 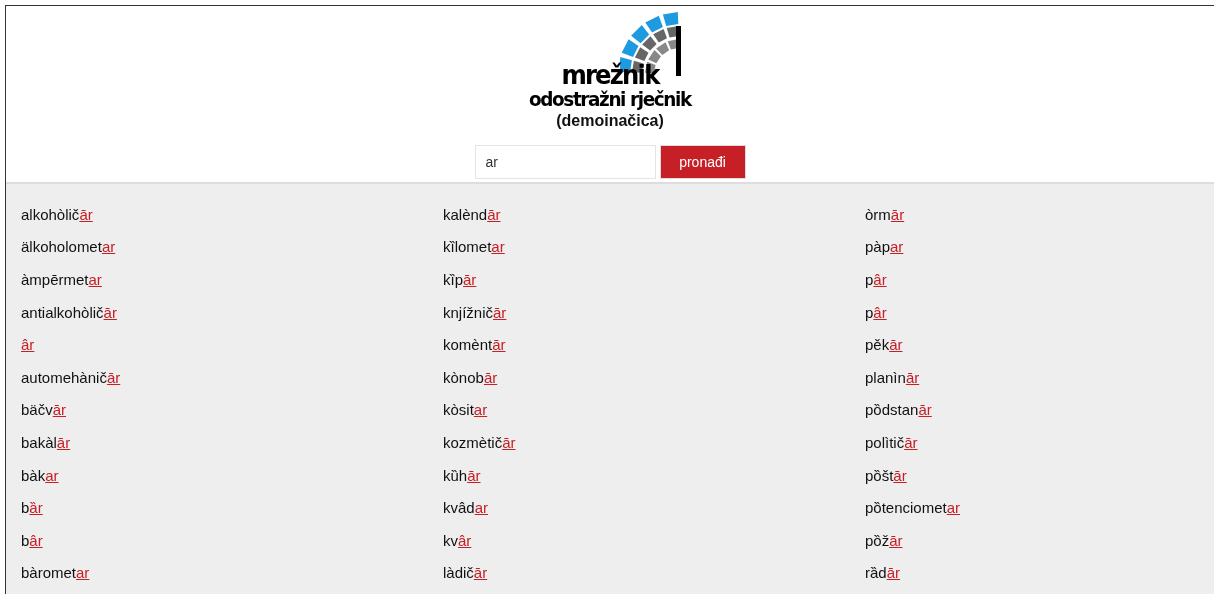 I want to click on word-link: kònobār, so click(x=470, y=377).